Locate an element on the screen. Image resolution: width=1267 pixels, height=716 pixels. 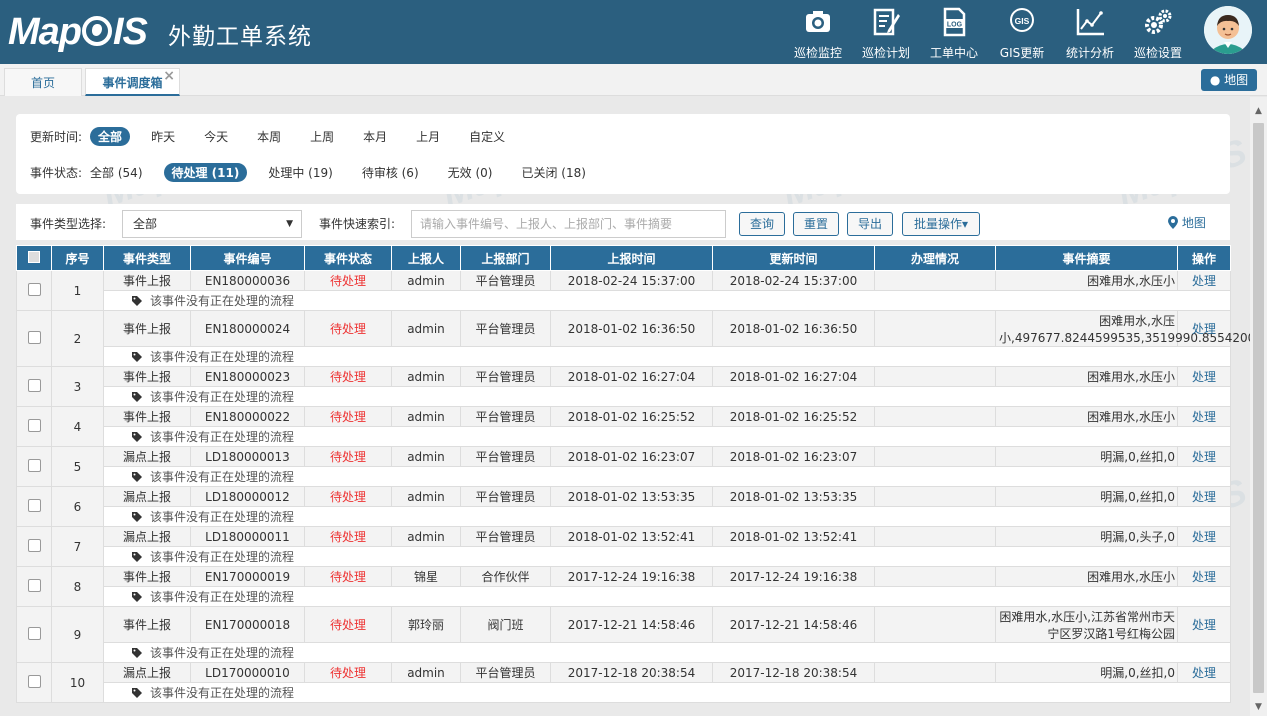
status-option-closed: 已关闭 (18) is located at coordinates (553, 172).